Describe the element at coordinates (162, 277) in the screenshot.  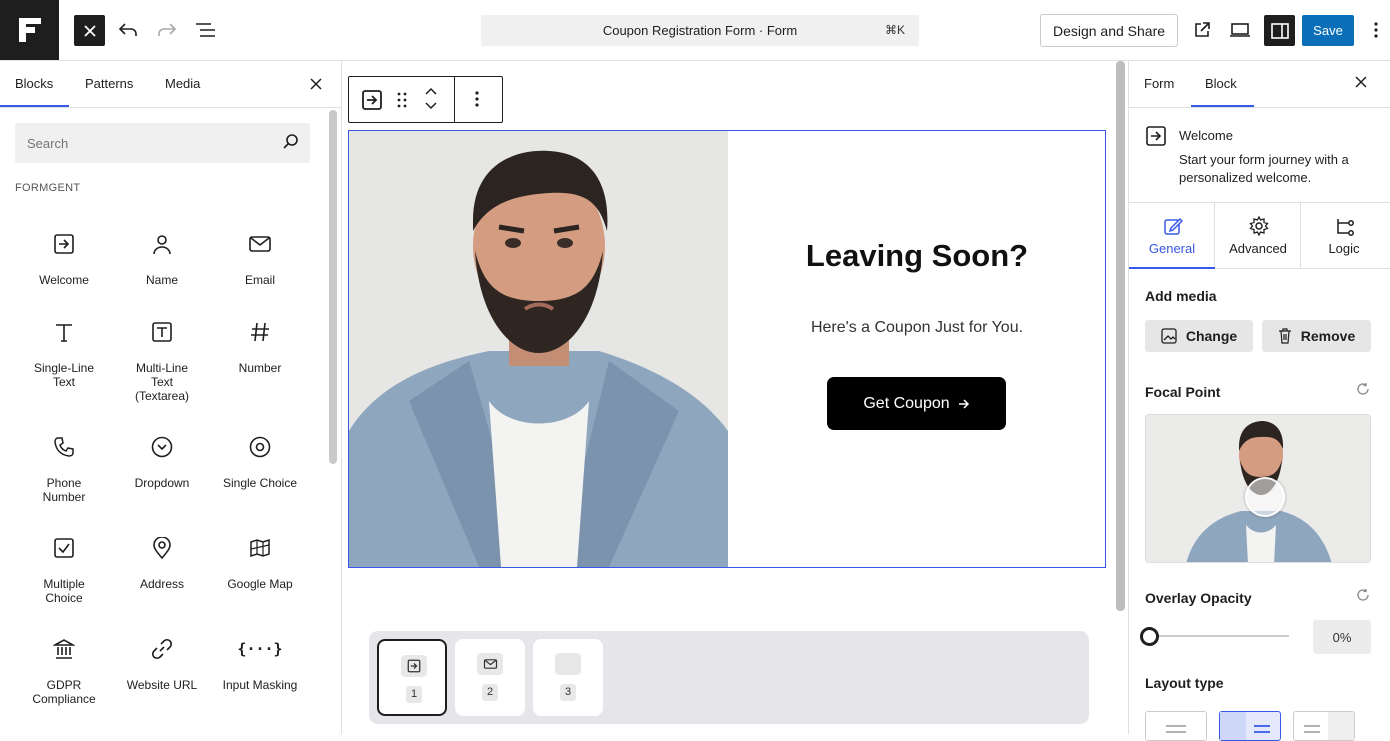
I see `block-name: Name` at that location.